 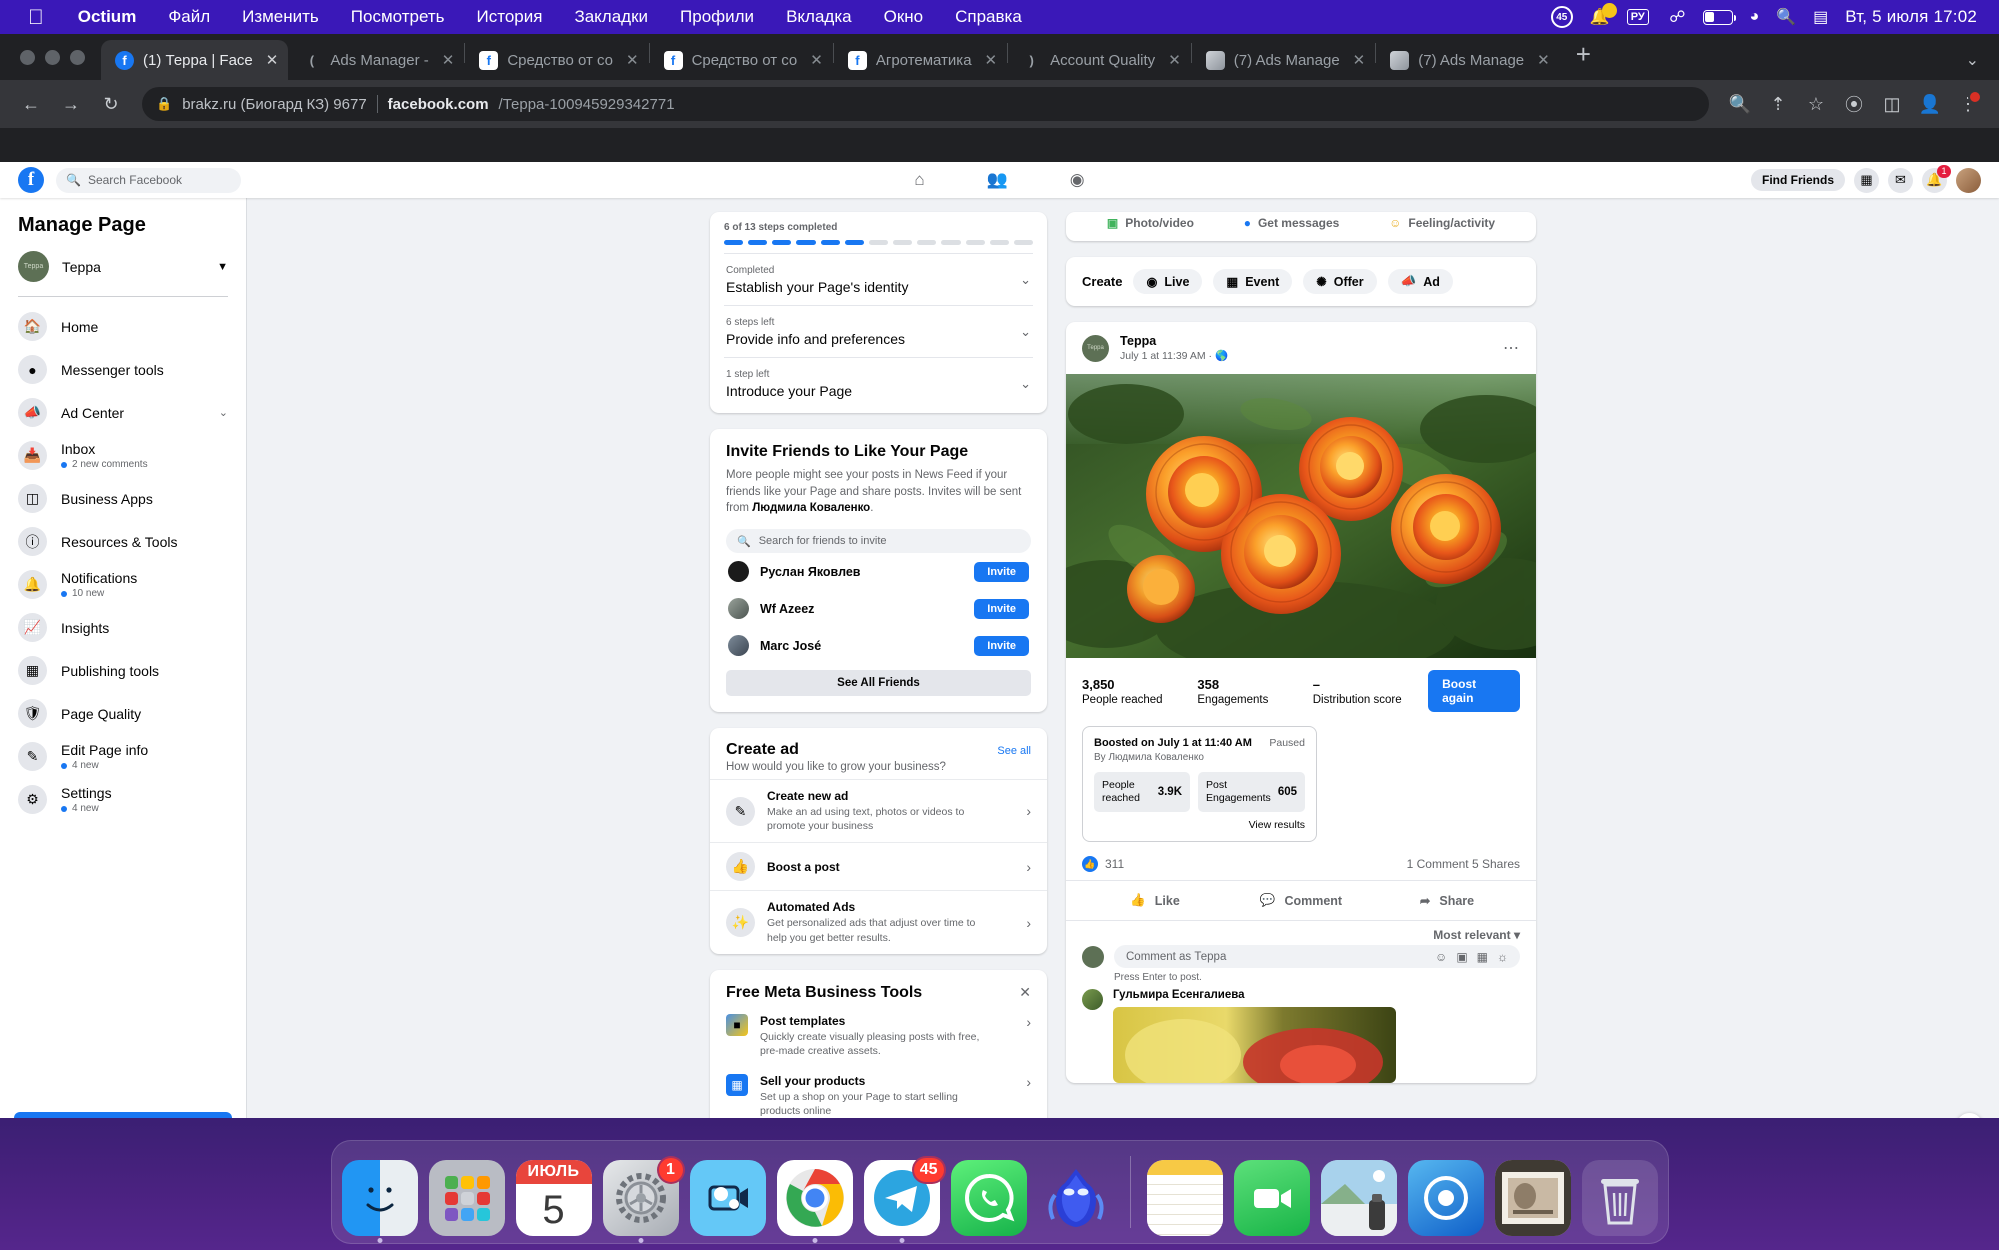 I want to click on browser-tab-3: f Средство от со ✕, so click(x=741, y=60).